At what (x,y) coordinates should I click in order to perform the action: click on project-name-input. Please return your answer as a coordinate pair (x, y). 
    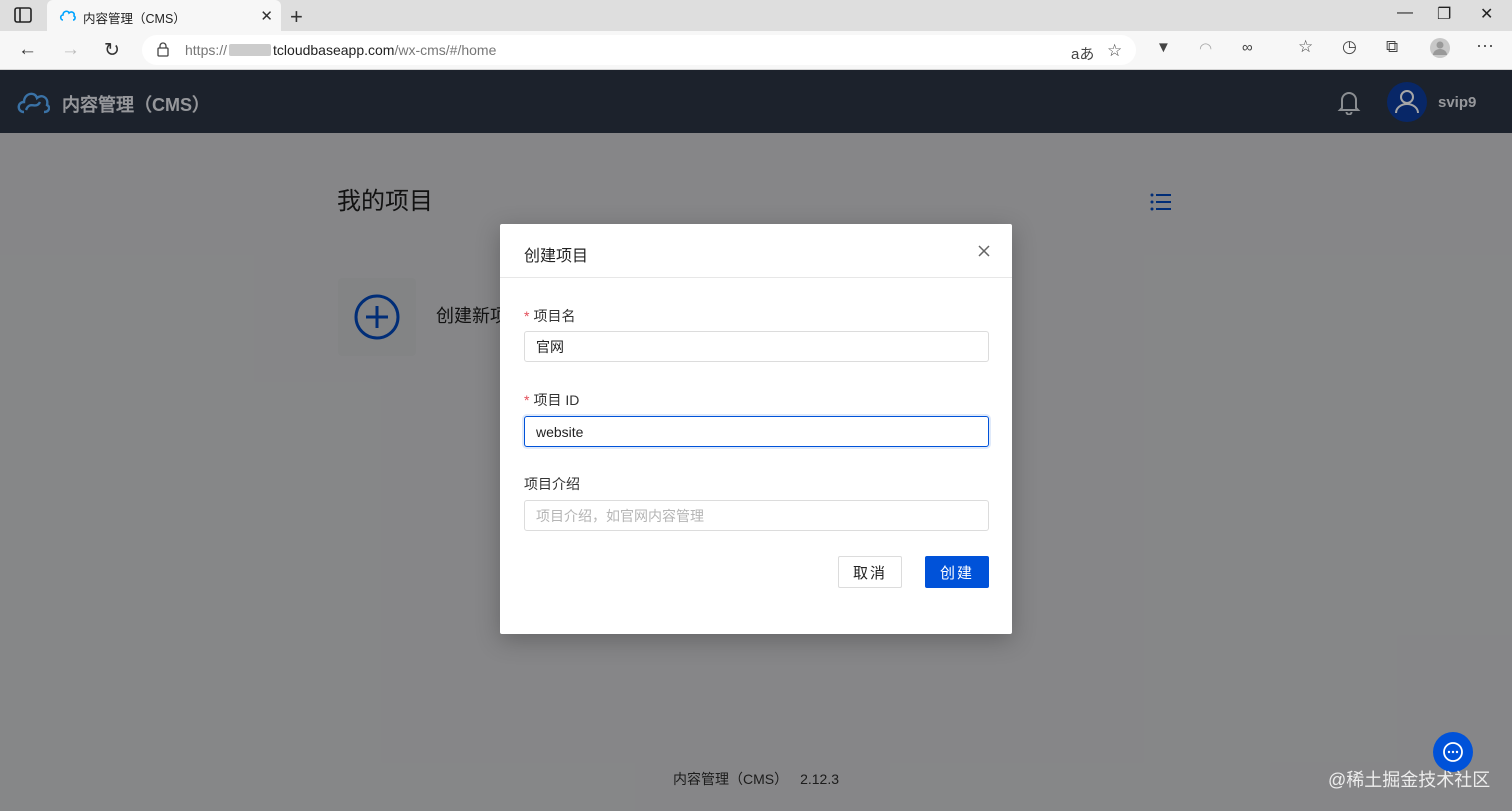
    Looking at the image, I should click on (756, 346).